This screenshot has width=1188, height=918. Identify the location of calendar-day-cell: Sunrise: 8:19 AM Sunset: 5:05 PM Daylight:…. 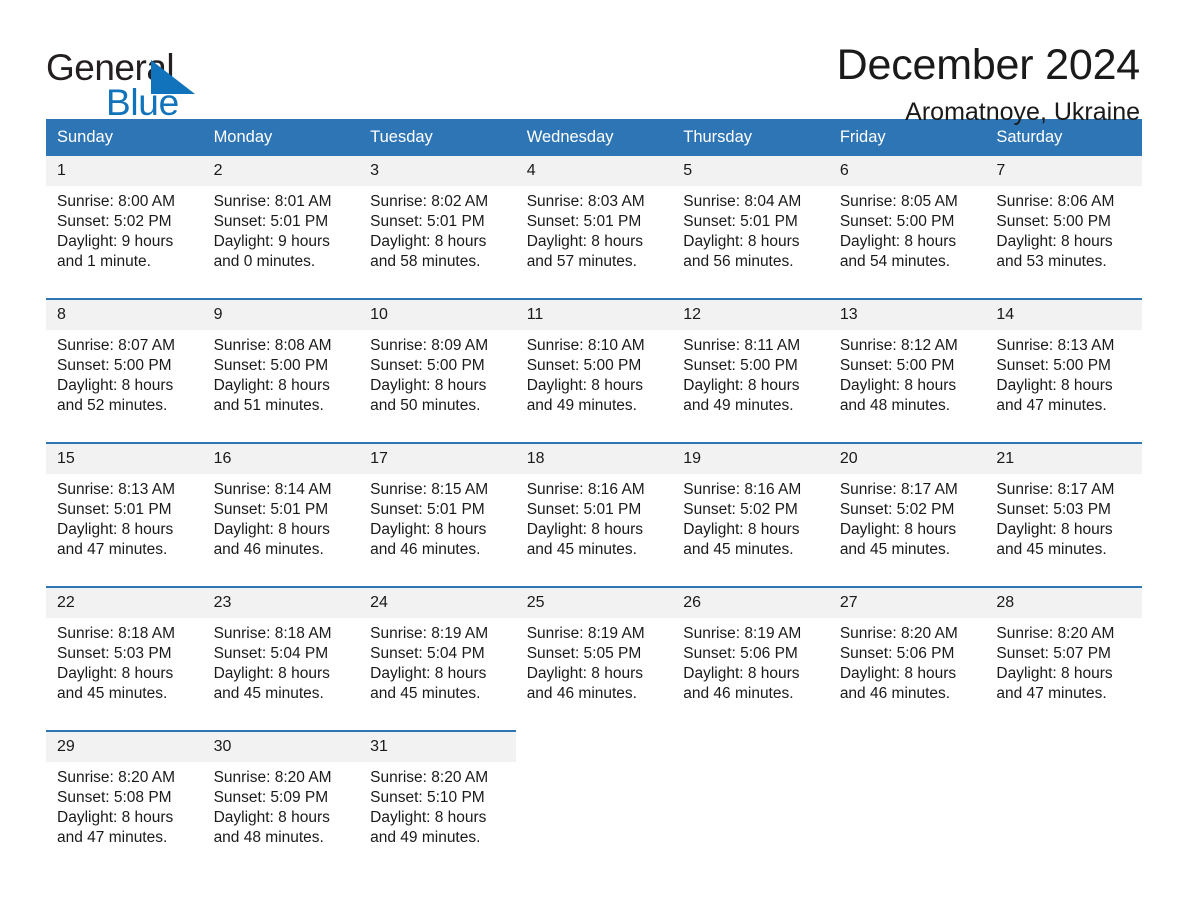
(594, 674).